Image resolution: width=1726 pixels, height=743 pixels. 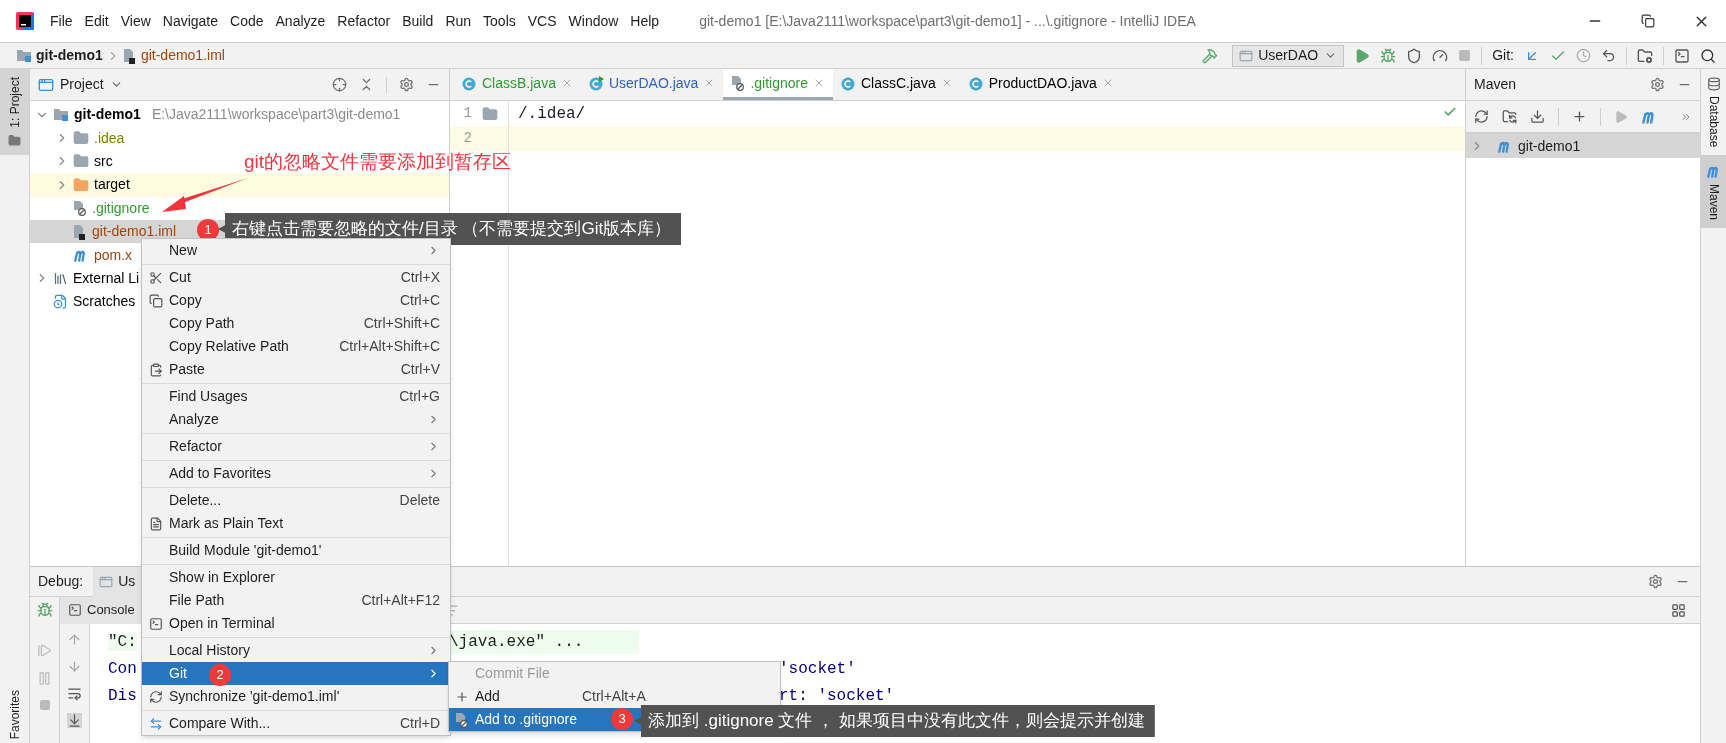 What do you see at coordinates (276, 115) in the screenshot?
I see `path-label: E:\Java2111\workspace\part3\git-demo1` at bounding box center [276, 115].